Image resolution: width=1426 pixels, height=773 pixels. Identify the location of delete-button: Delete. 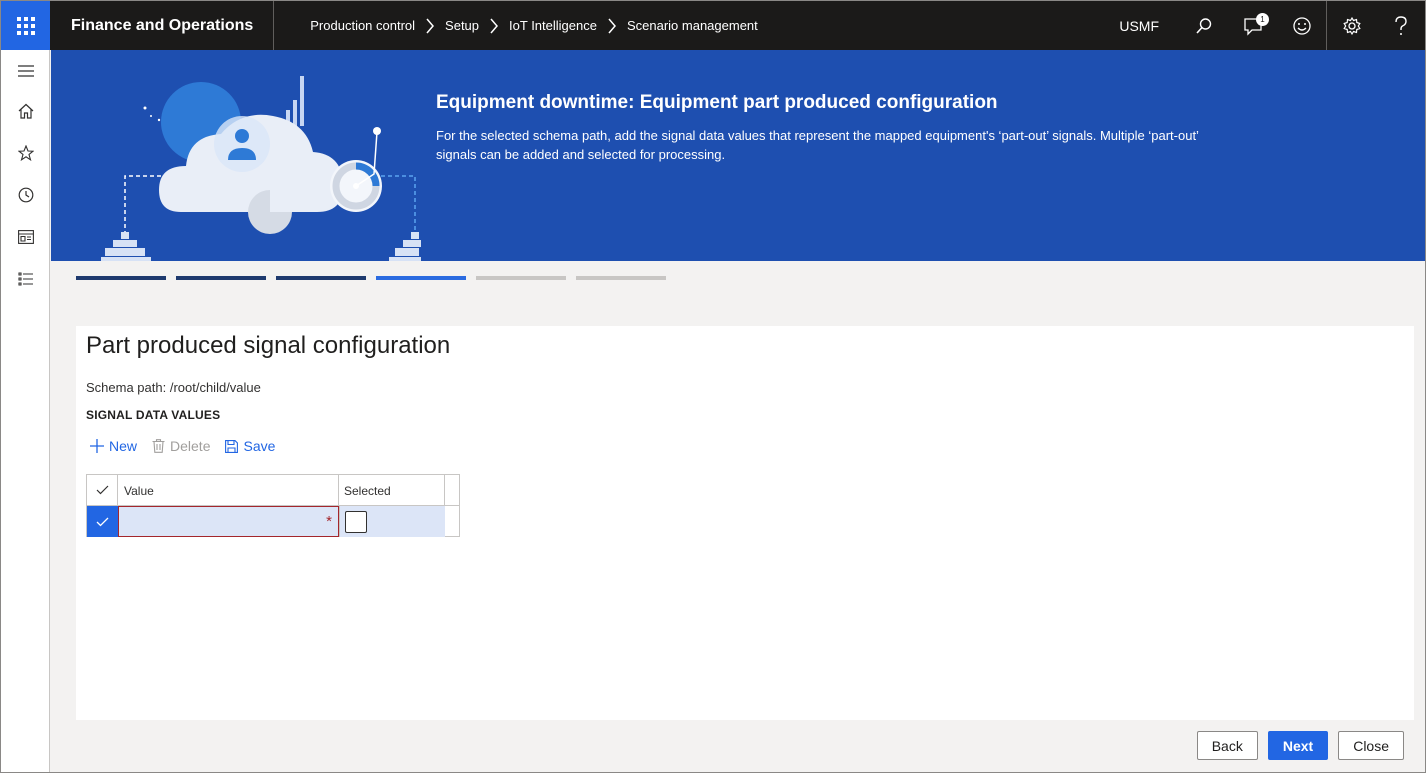
(181, 446).